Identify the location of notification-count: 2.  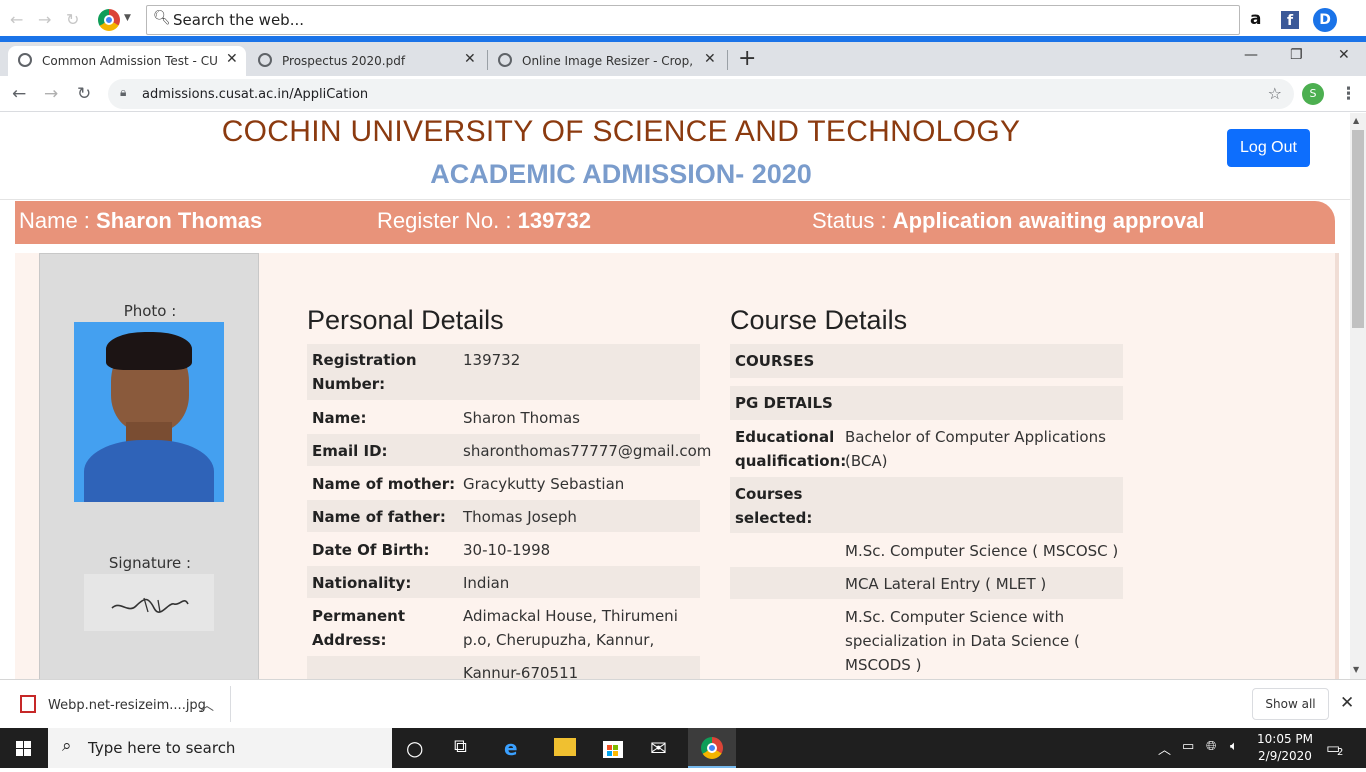
(1340, 752).